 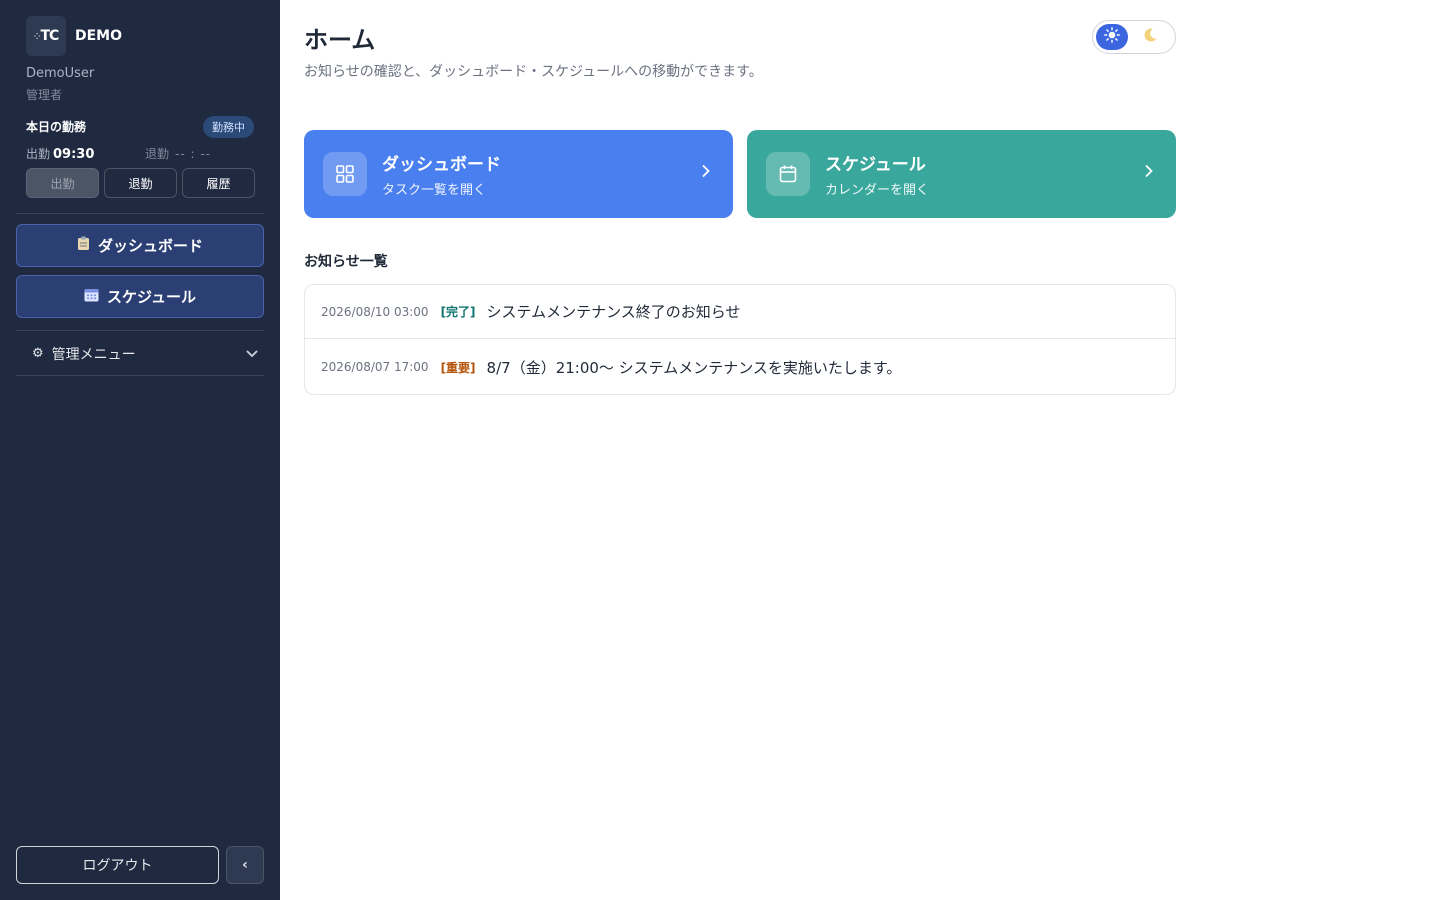 I want to click on notice-date: 2026/08/10 03:00, so click(x=375, y=311).